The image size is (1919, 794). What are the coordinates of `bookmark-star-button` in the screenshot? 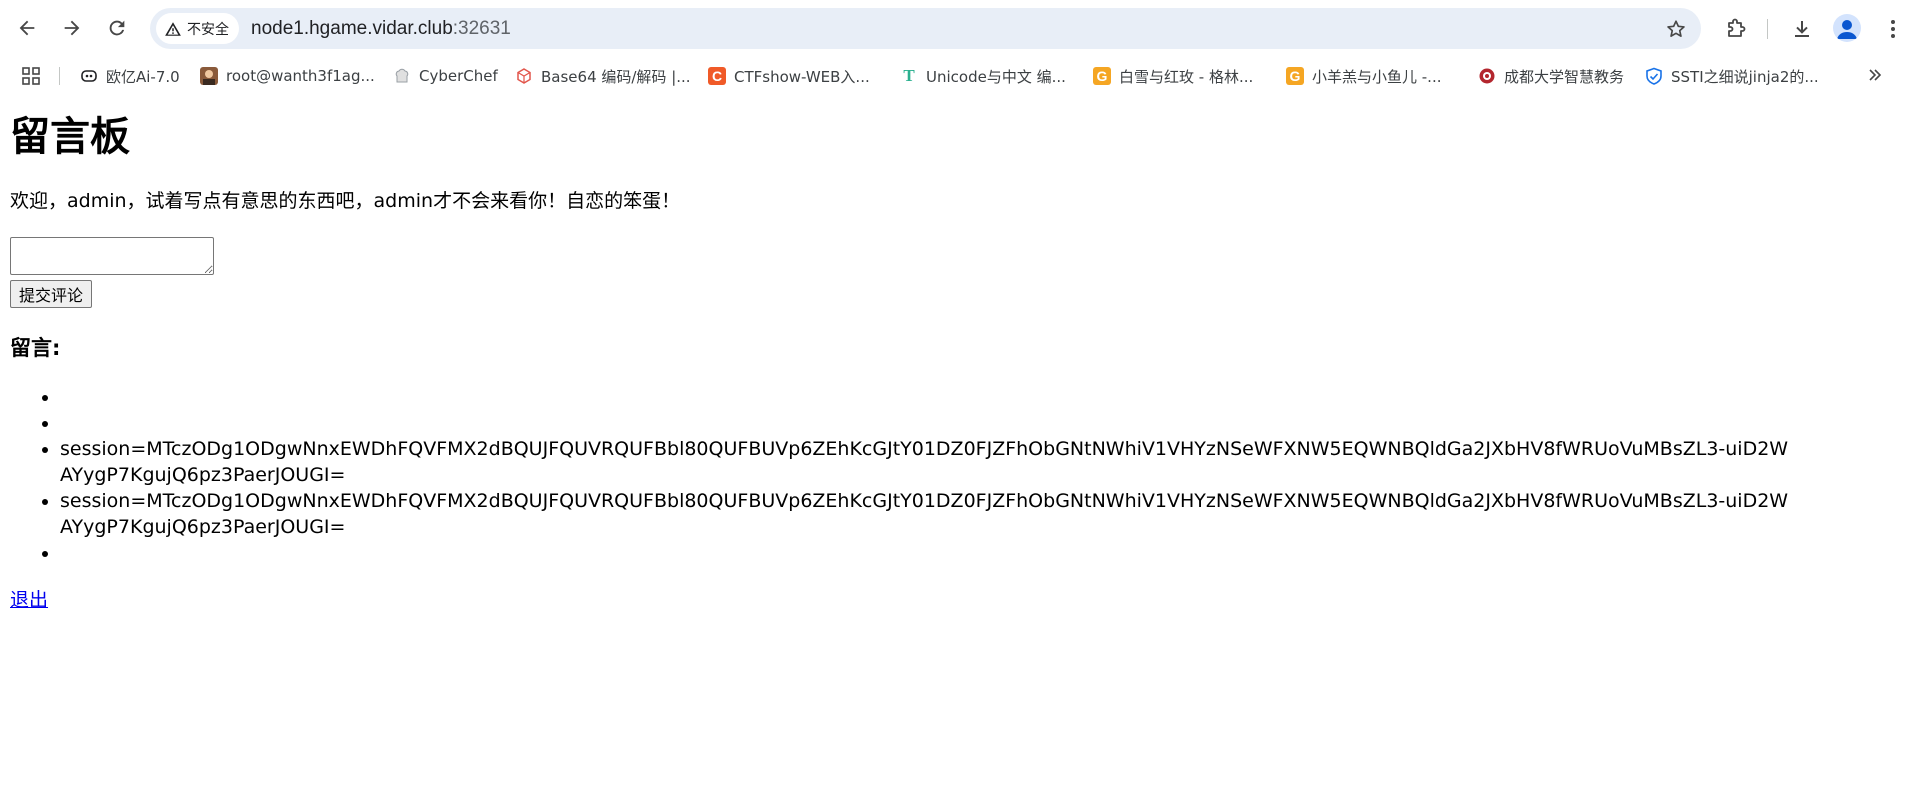 It's located at (1676, 29).